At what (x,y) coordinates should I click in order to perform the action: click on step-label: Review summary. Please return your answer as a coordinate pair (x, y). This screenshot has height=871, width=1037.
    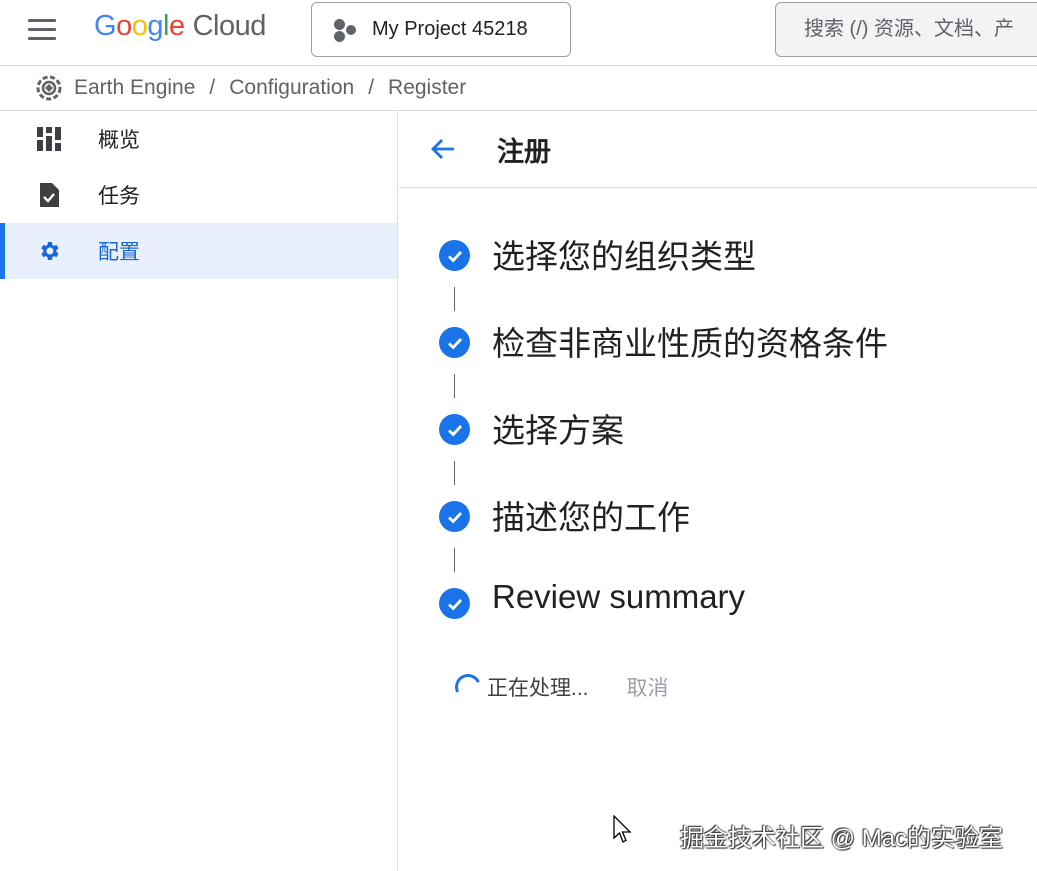
    Looking at the image, I should click on (619, 596).